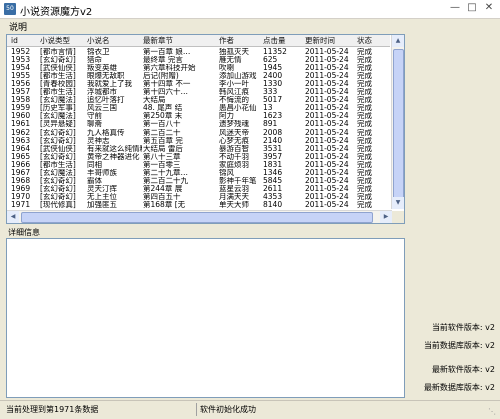 The image size is (500, 419). Describe the element at coordinates (58, 52) in the screenshot. I see `table-cell: [都市言情]` at that location.